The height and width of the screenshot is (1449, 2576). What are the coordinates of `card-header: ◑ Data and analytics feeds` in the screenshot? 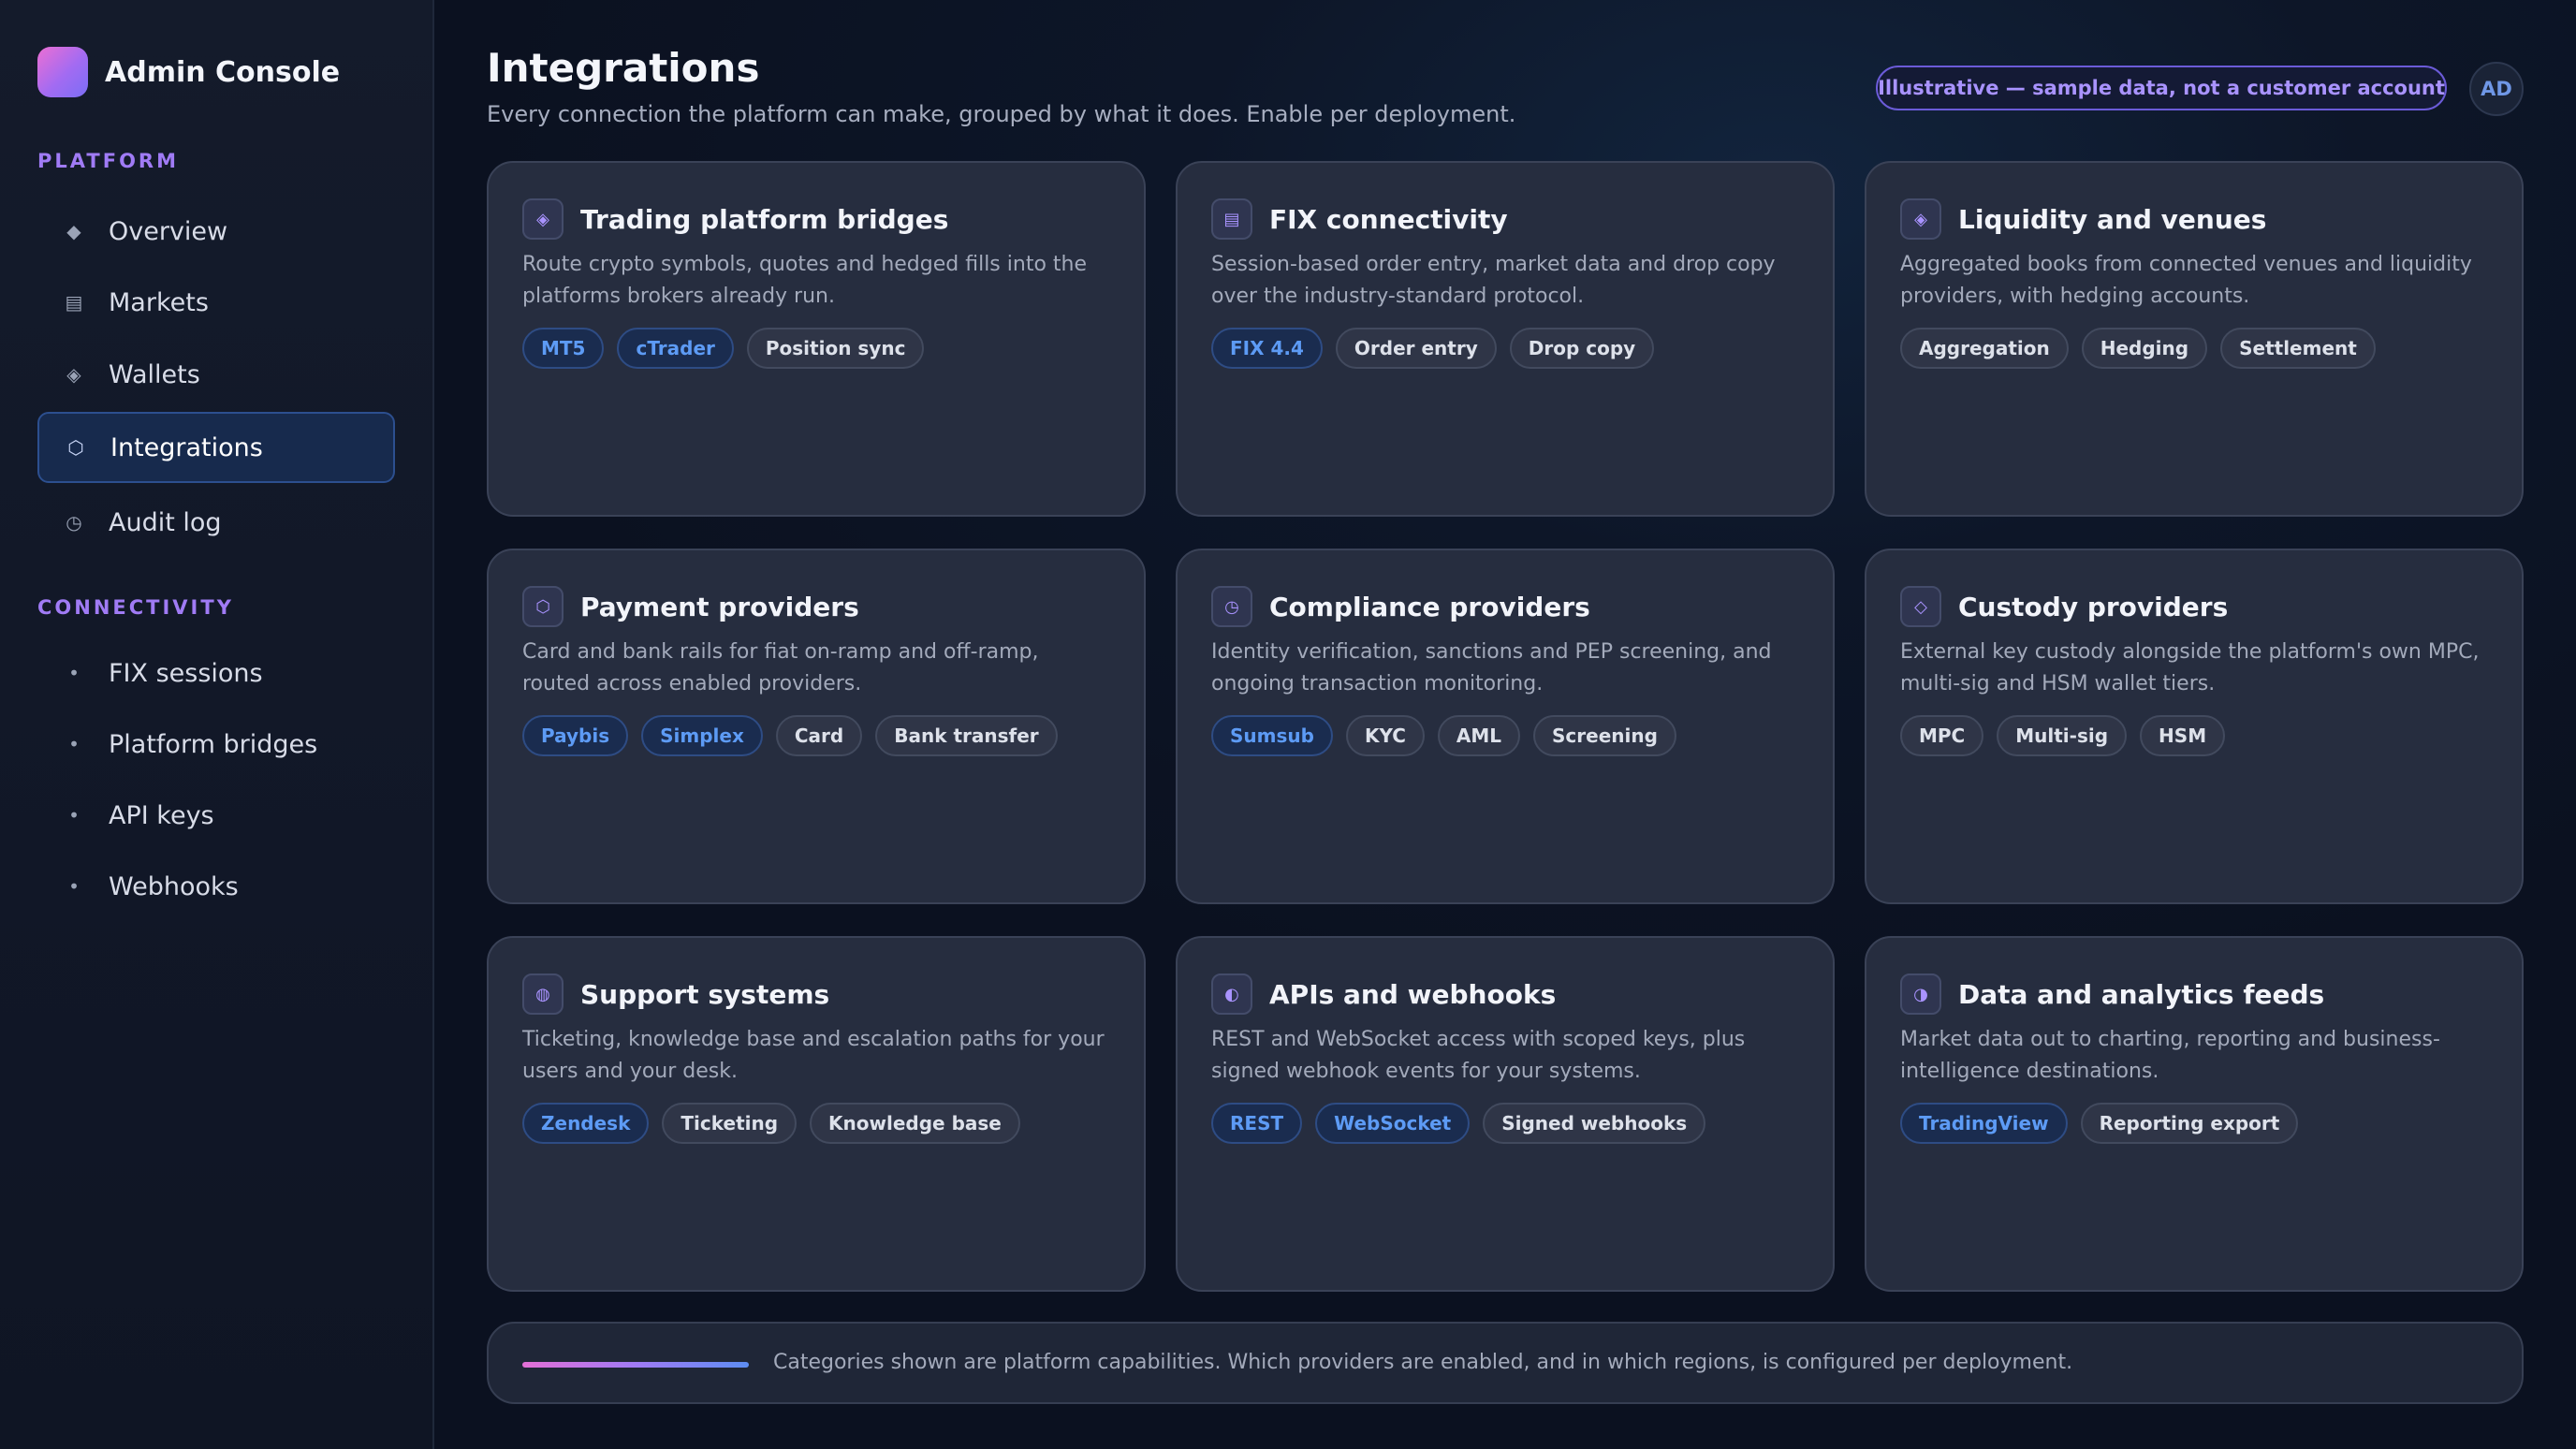 It's located at (2112, 994).